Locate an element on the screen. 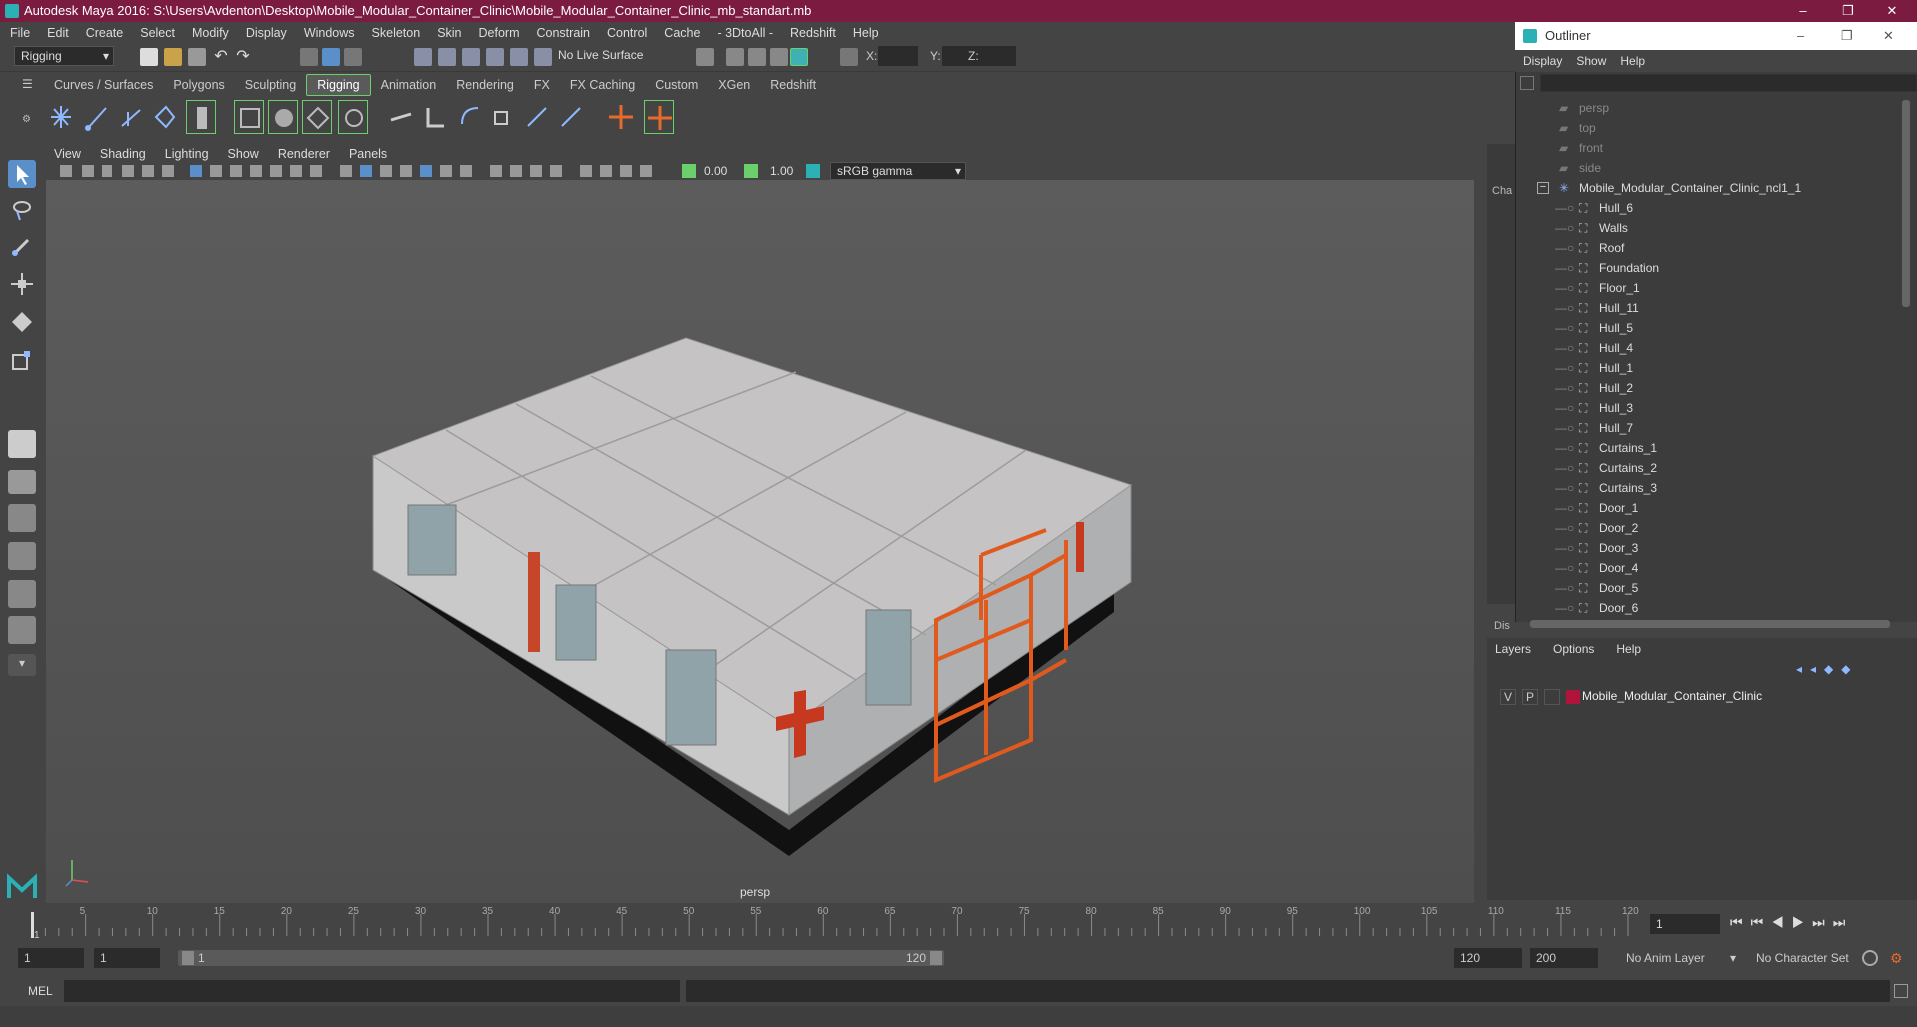 The image size is (1917, 1027). layer-row: V P Mobile_Modular_Container_Clinic is located at coordinates (1692, 697).